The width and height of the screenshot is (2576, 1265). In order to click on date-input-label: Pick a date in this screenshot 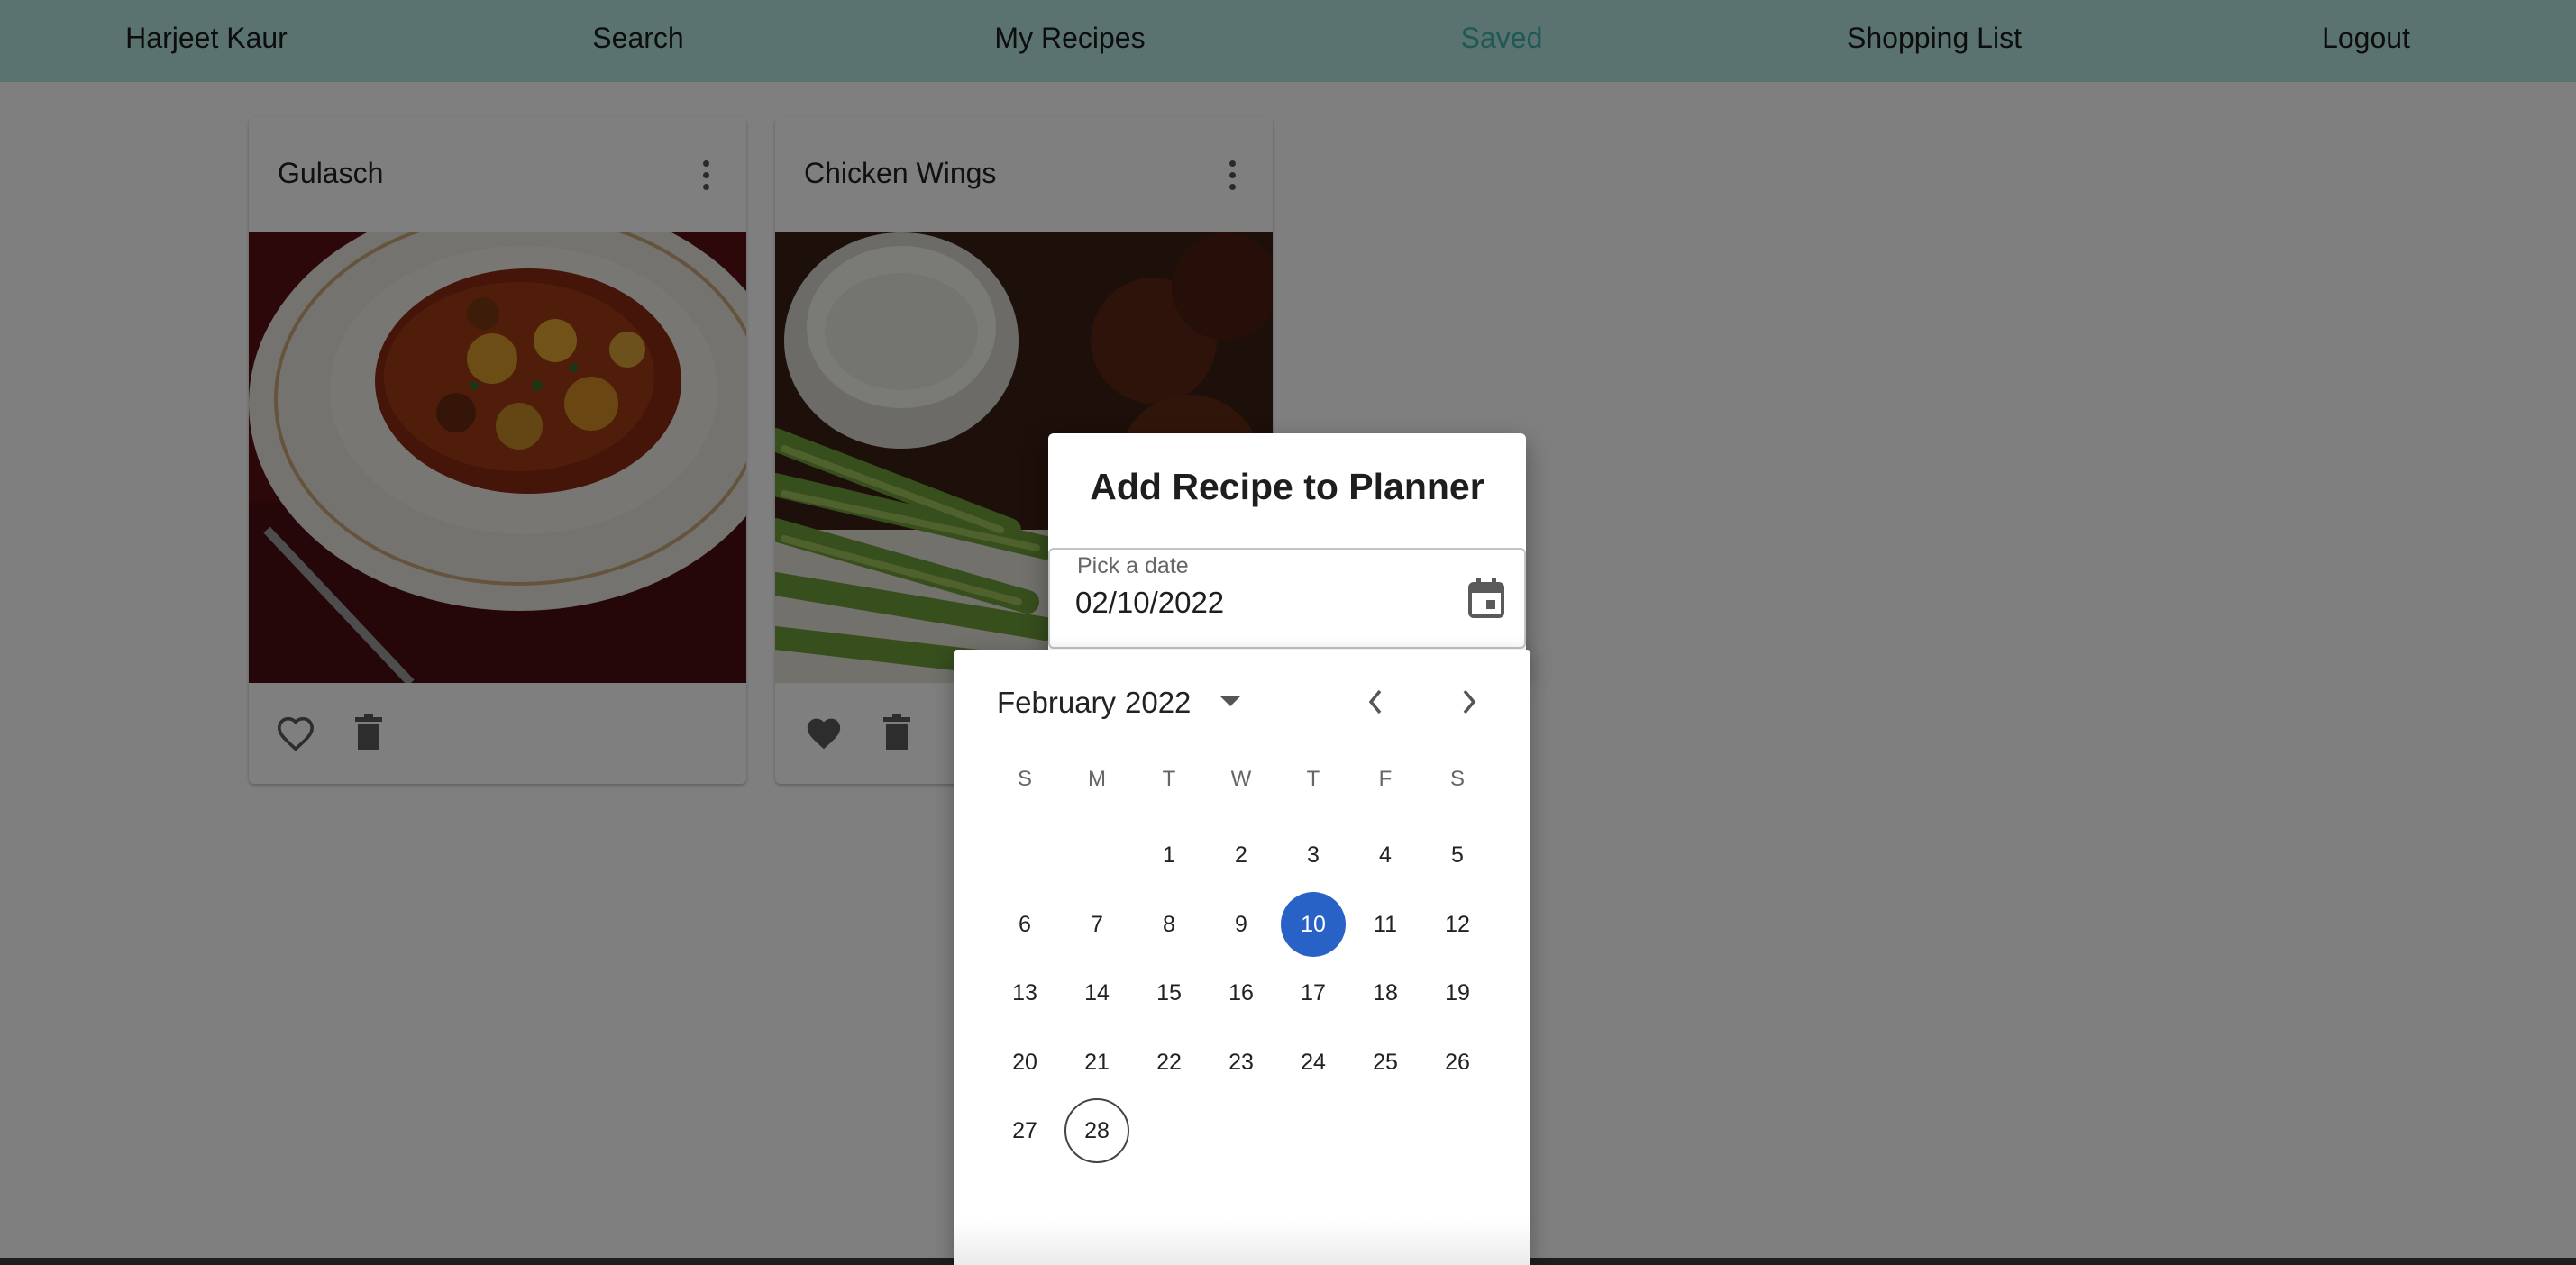, I will do `click(1132, 566)`.